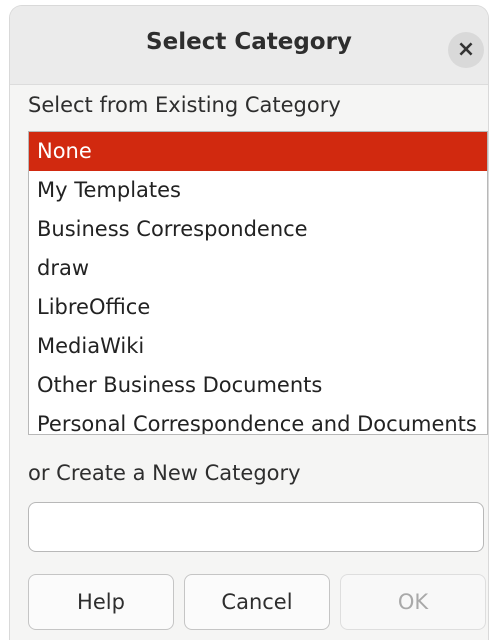  What do you see at coordinates (466, 50) in the screenshot?
I see `close-icon: ×` at bounding box center [466, 50].